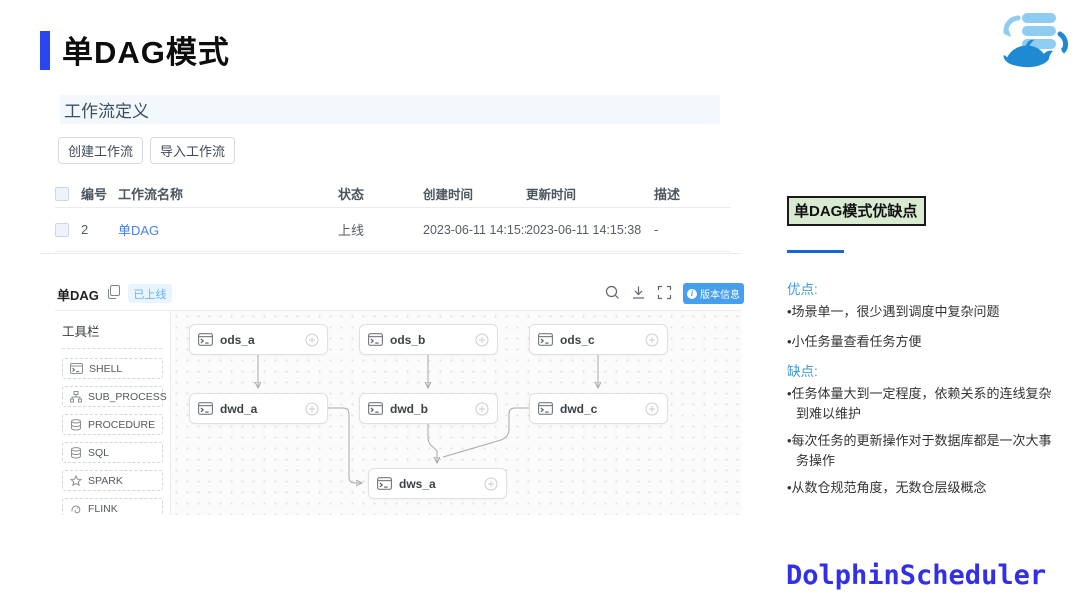  Describe the element at coordinates (351, 230) in the screenshot. I see `cell-status: 上线` at that location.